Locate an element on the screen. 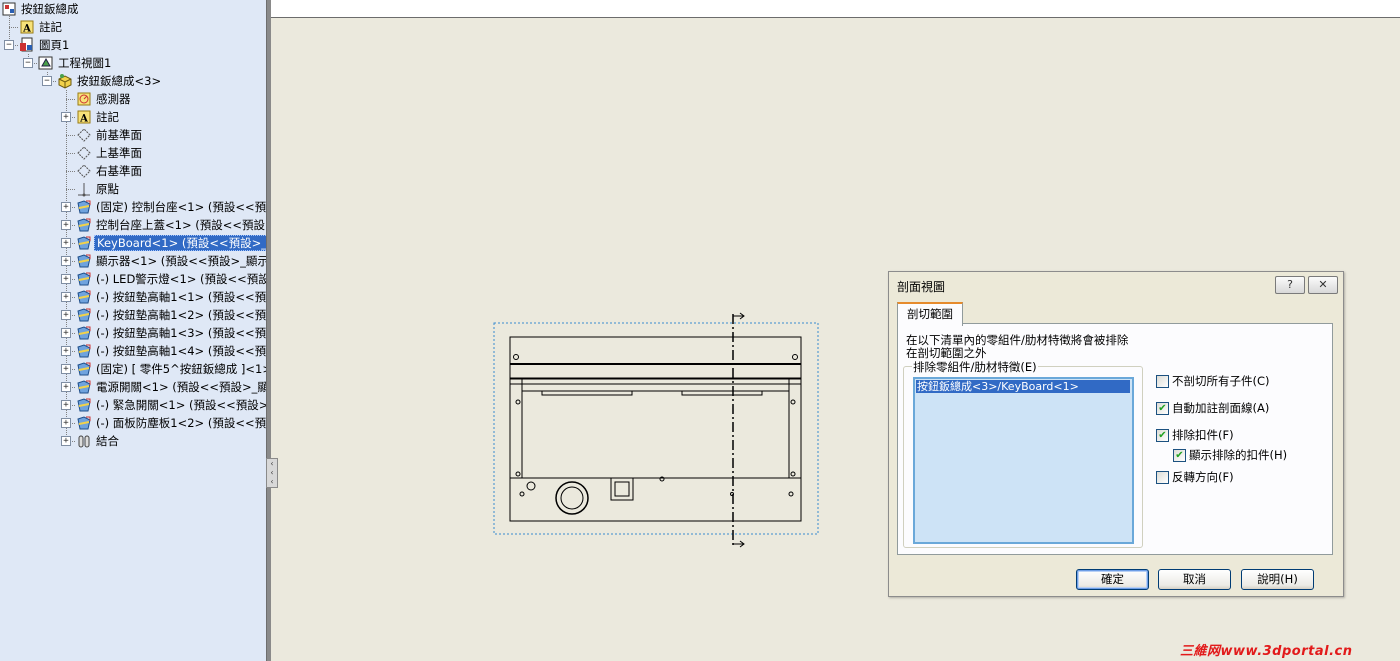 This screenshot has height=661, width=1400. collapse-panel-handle: ‹ ‹ ‹ is located at coordinates (272, 473).